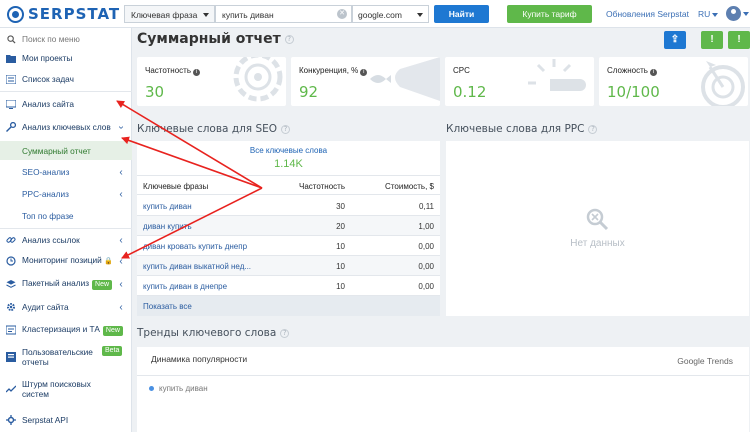  Describe the element at coordinates (169, 14) in the screenshot. I see `query-type-select: Ключевая фраза` at that location.